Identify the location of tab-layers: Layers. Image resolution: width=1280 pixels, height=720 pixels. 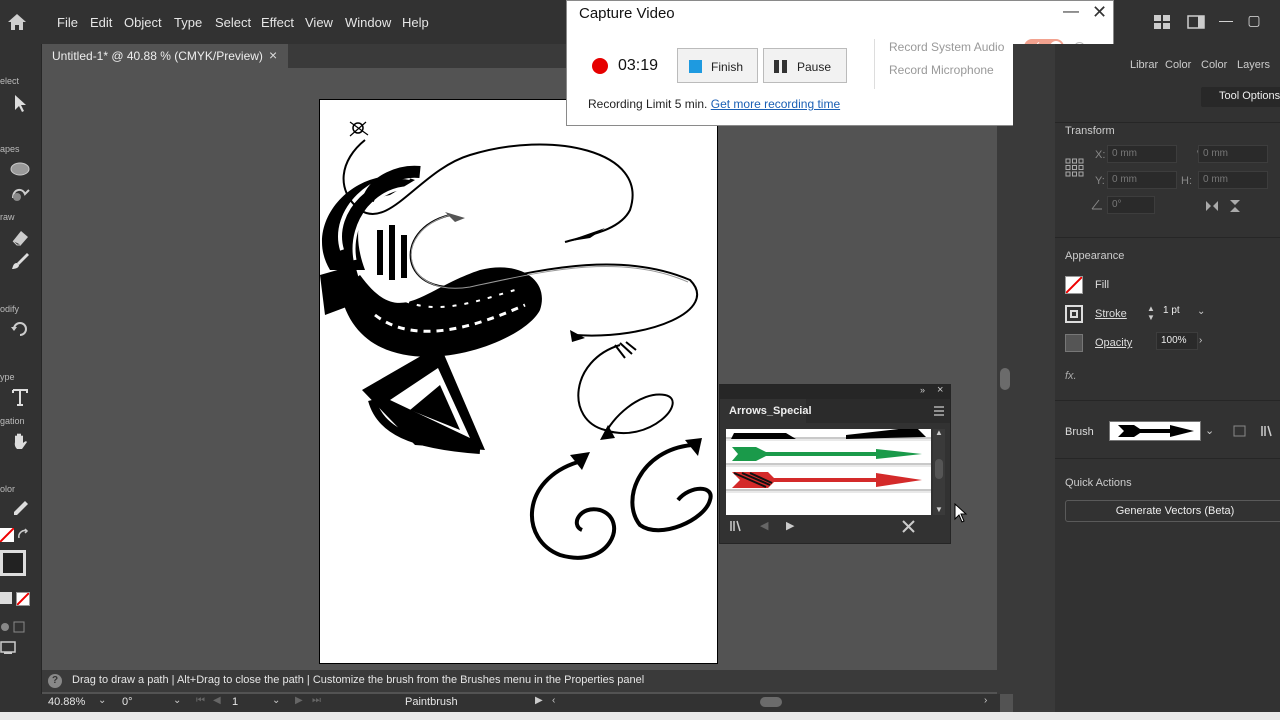
(1253, 65).